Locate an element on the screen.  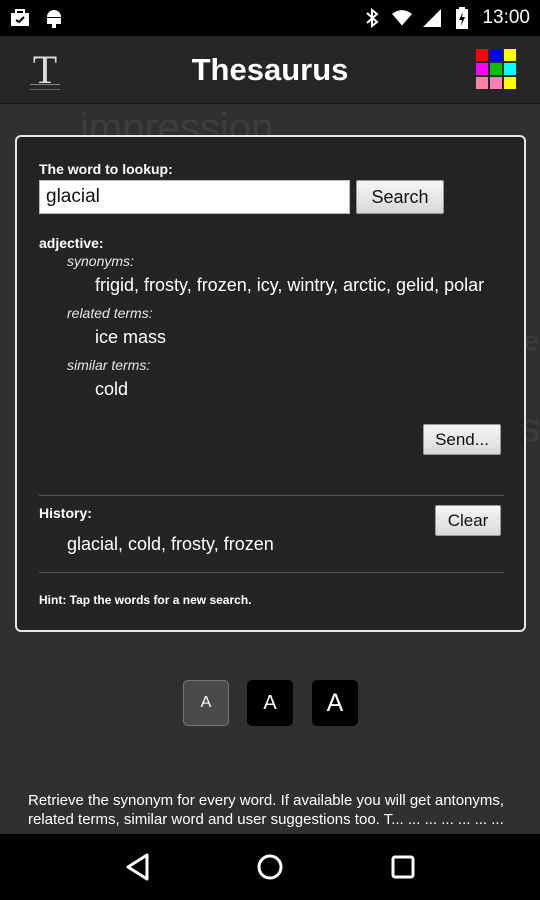
clock: 13:00 is located at coordinates (506, 17).